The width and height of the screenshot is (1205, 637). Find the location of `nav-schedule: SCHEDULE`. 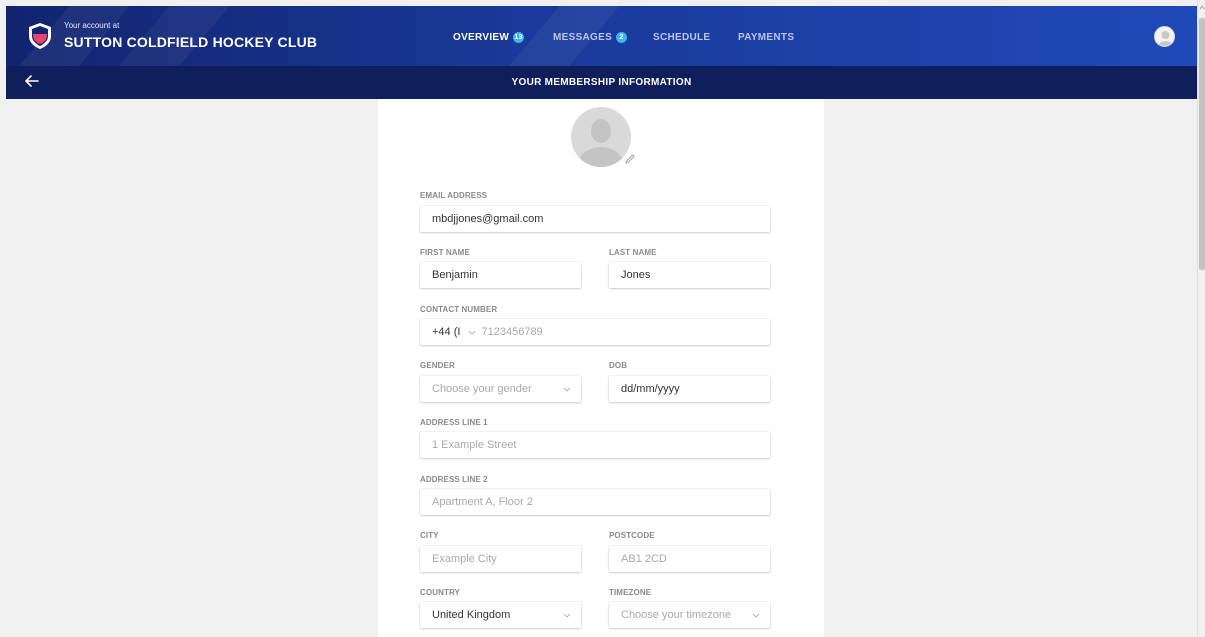

nav-schedule: SCHEDULE is located at coordinates (681, 37).